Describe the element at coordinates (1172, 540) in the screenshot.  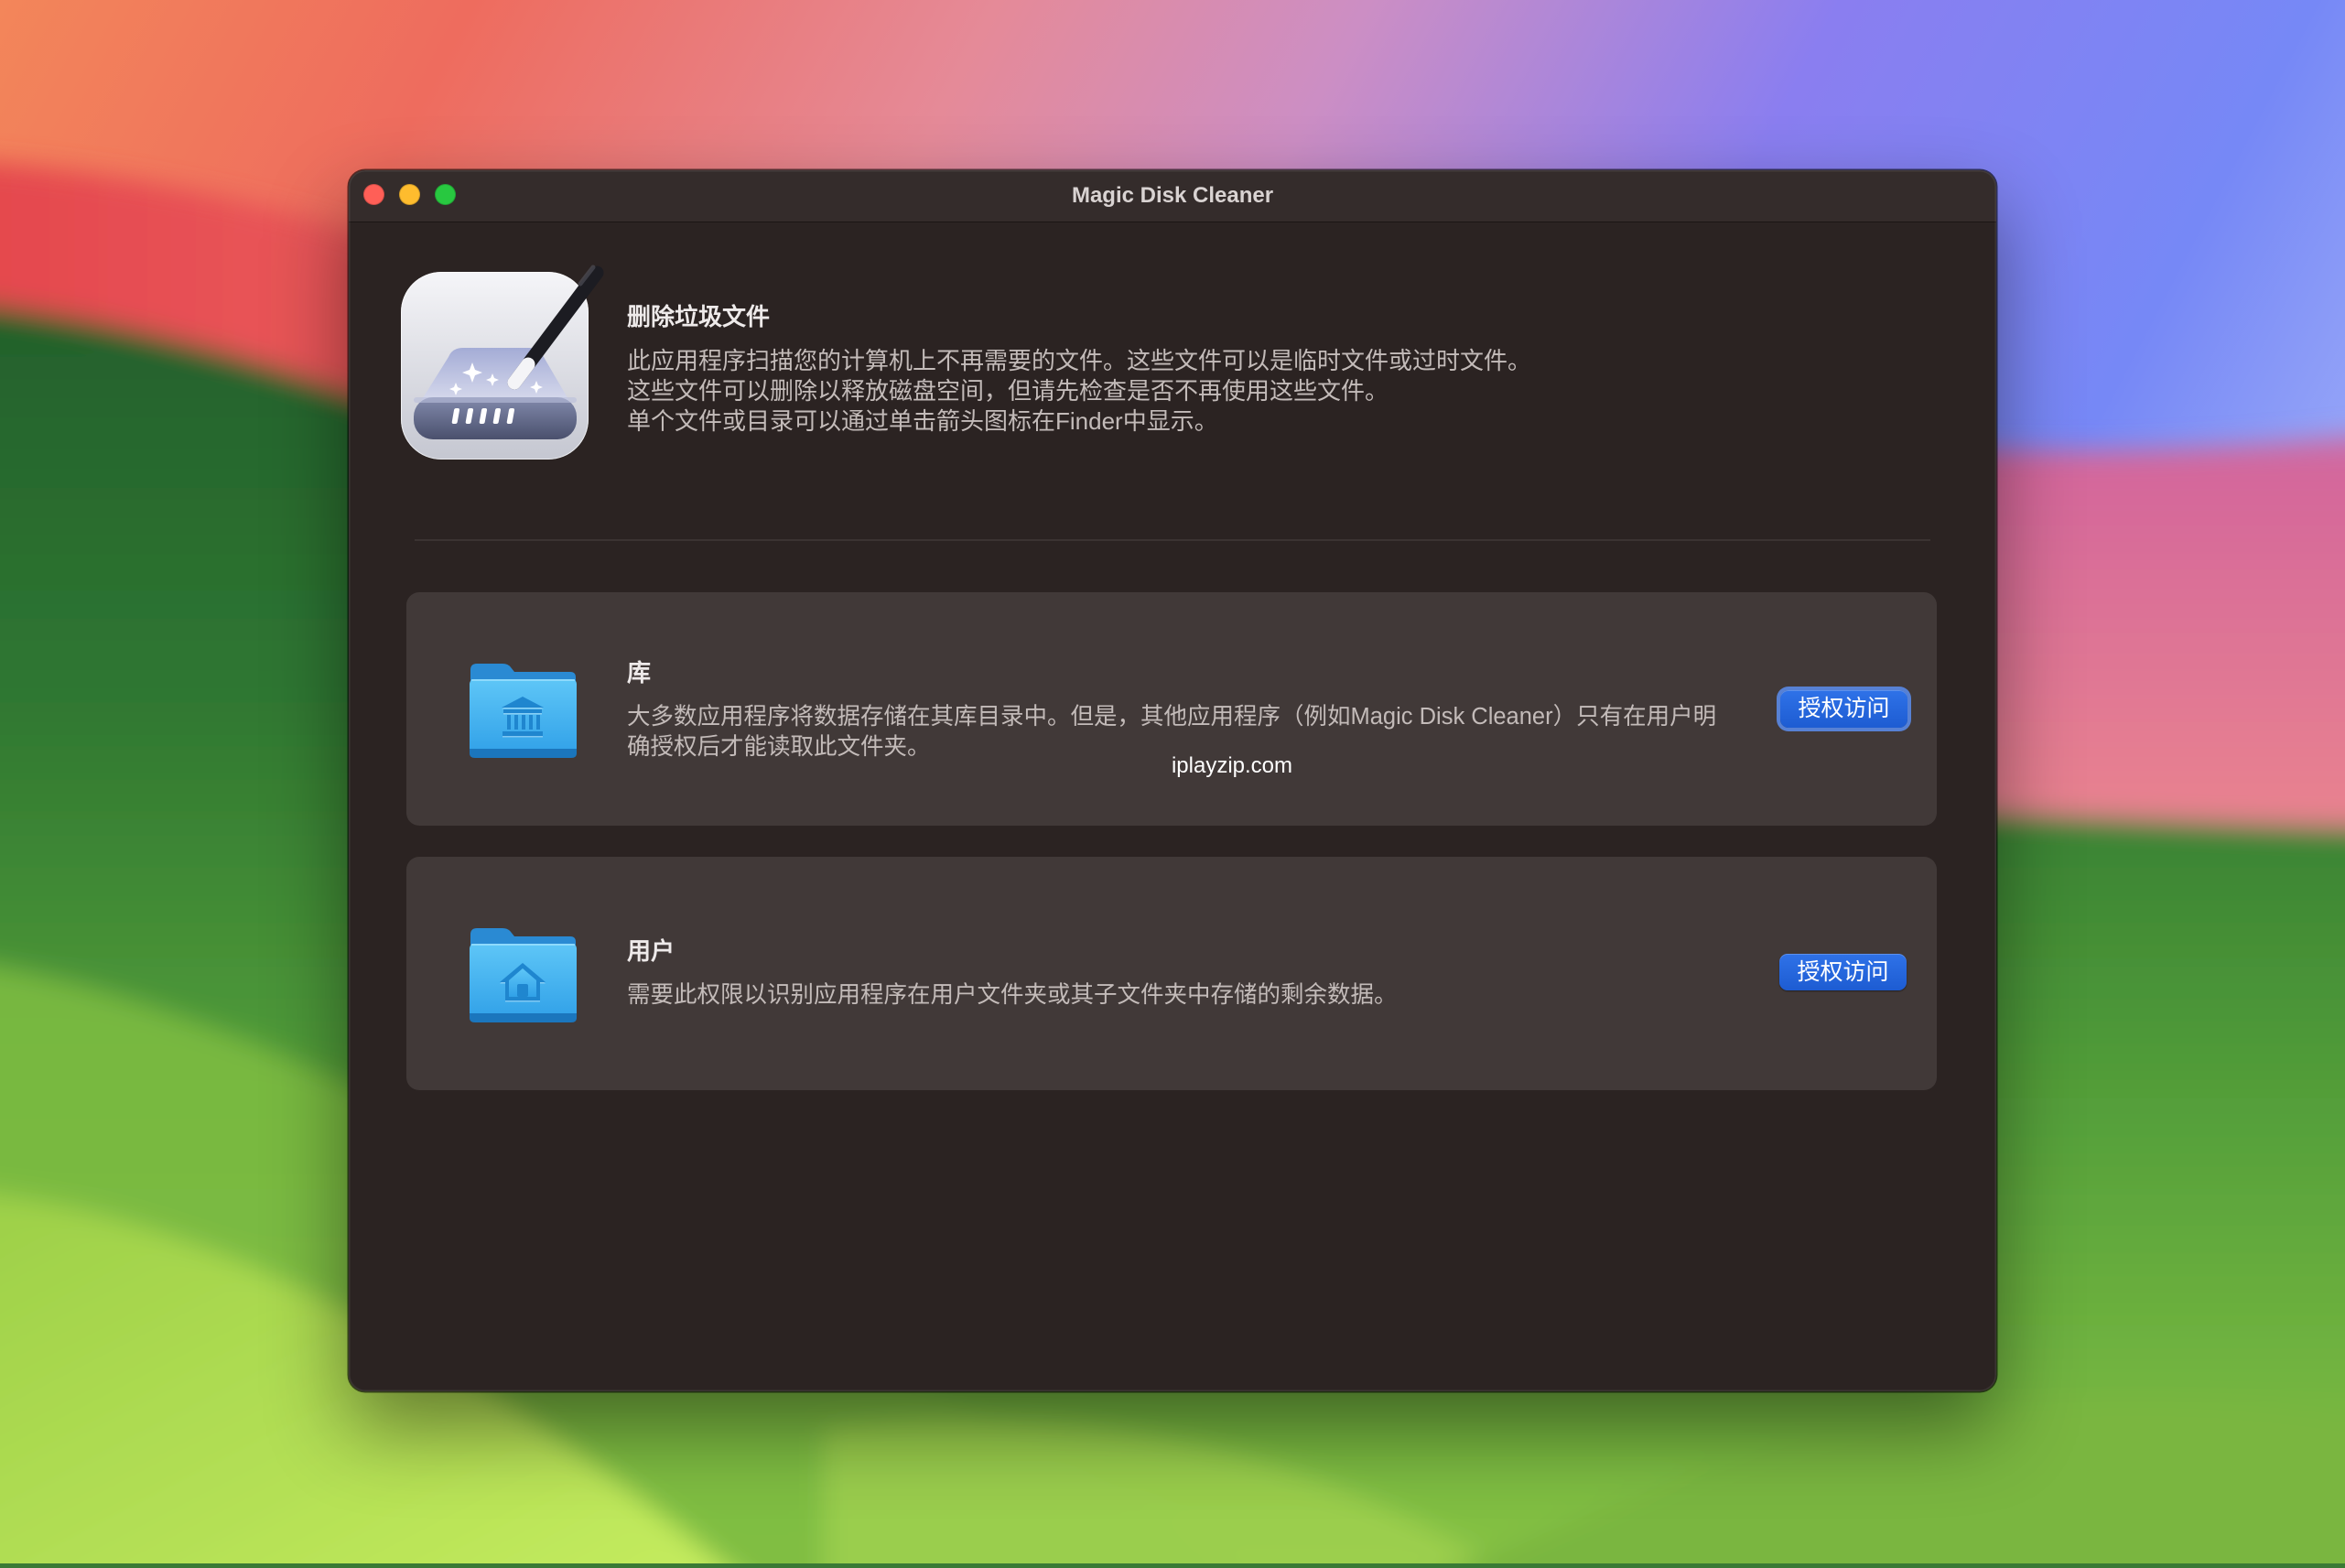
I see `divider` at that location.